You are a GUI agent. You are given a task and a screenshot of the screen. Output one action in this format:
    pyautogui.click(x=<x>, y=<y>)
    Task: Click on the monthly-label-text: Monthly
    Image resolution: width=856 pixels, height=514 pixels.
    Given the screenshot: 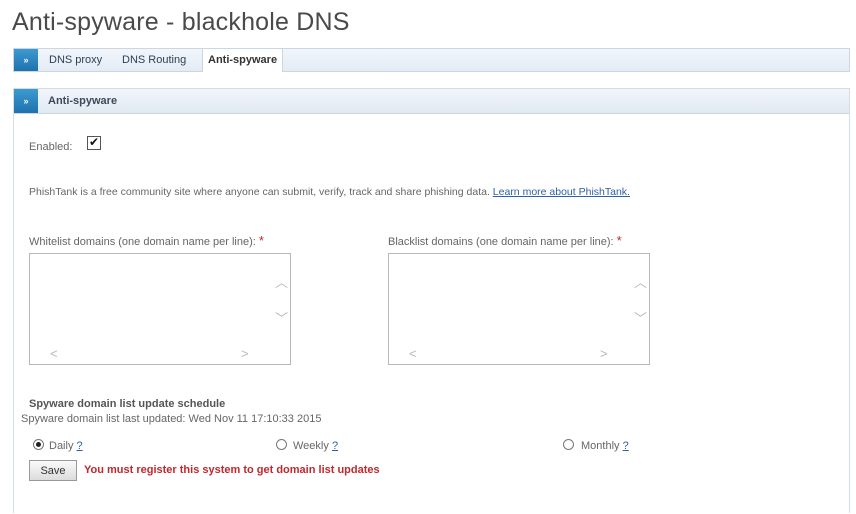 What is the action you would take?
    pyautogui.click(x=600, y=446)
    